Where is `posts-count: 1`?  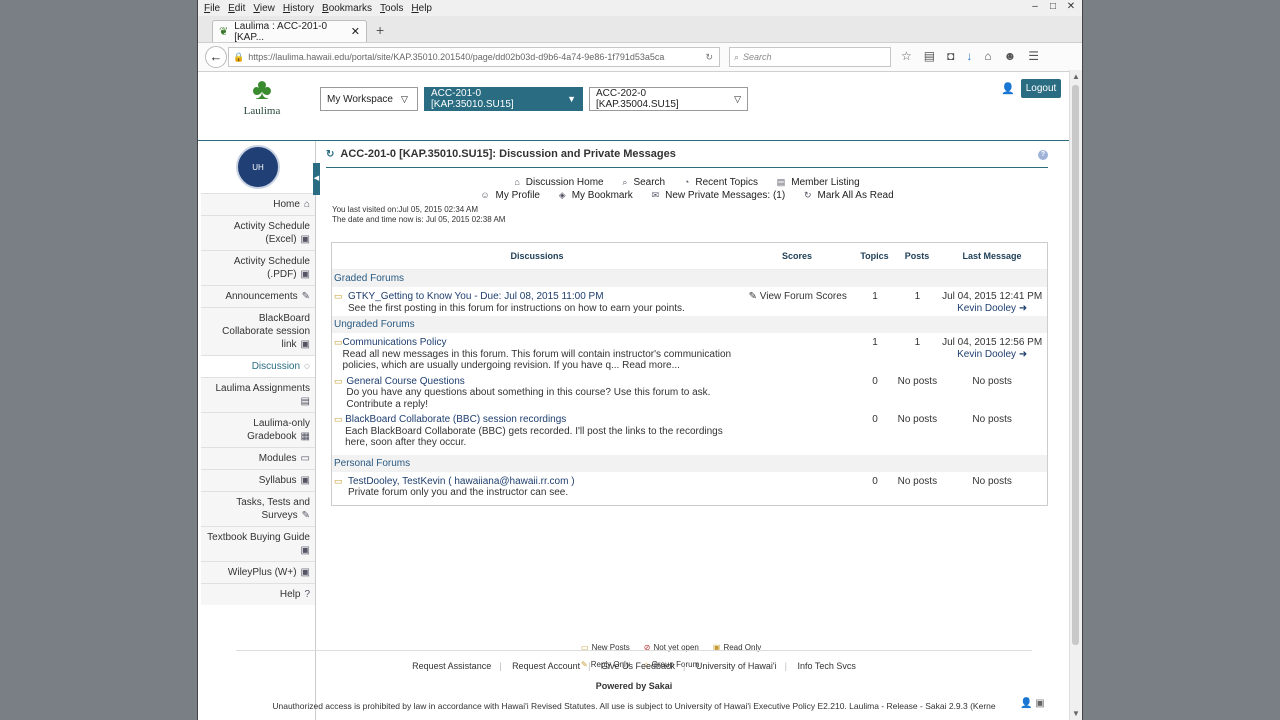
posts-count: 1 is located at coordinates (917, 342).